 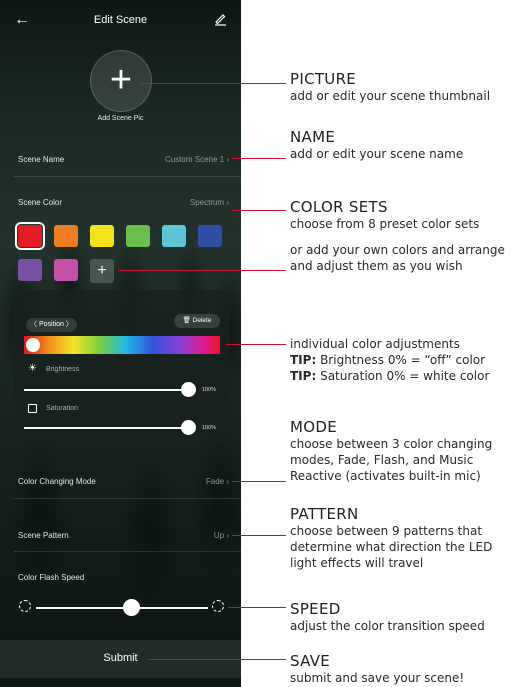 I want to click on spectrum-bar, so click(x=122, y=345).